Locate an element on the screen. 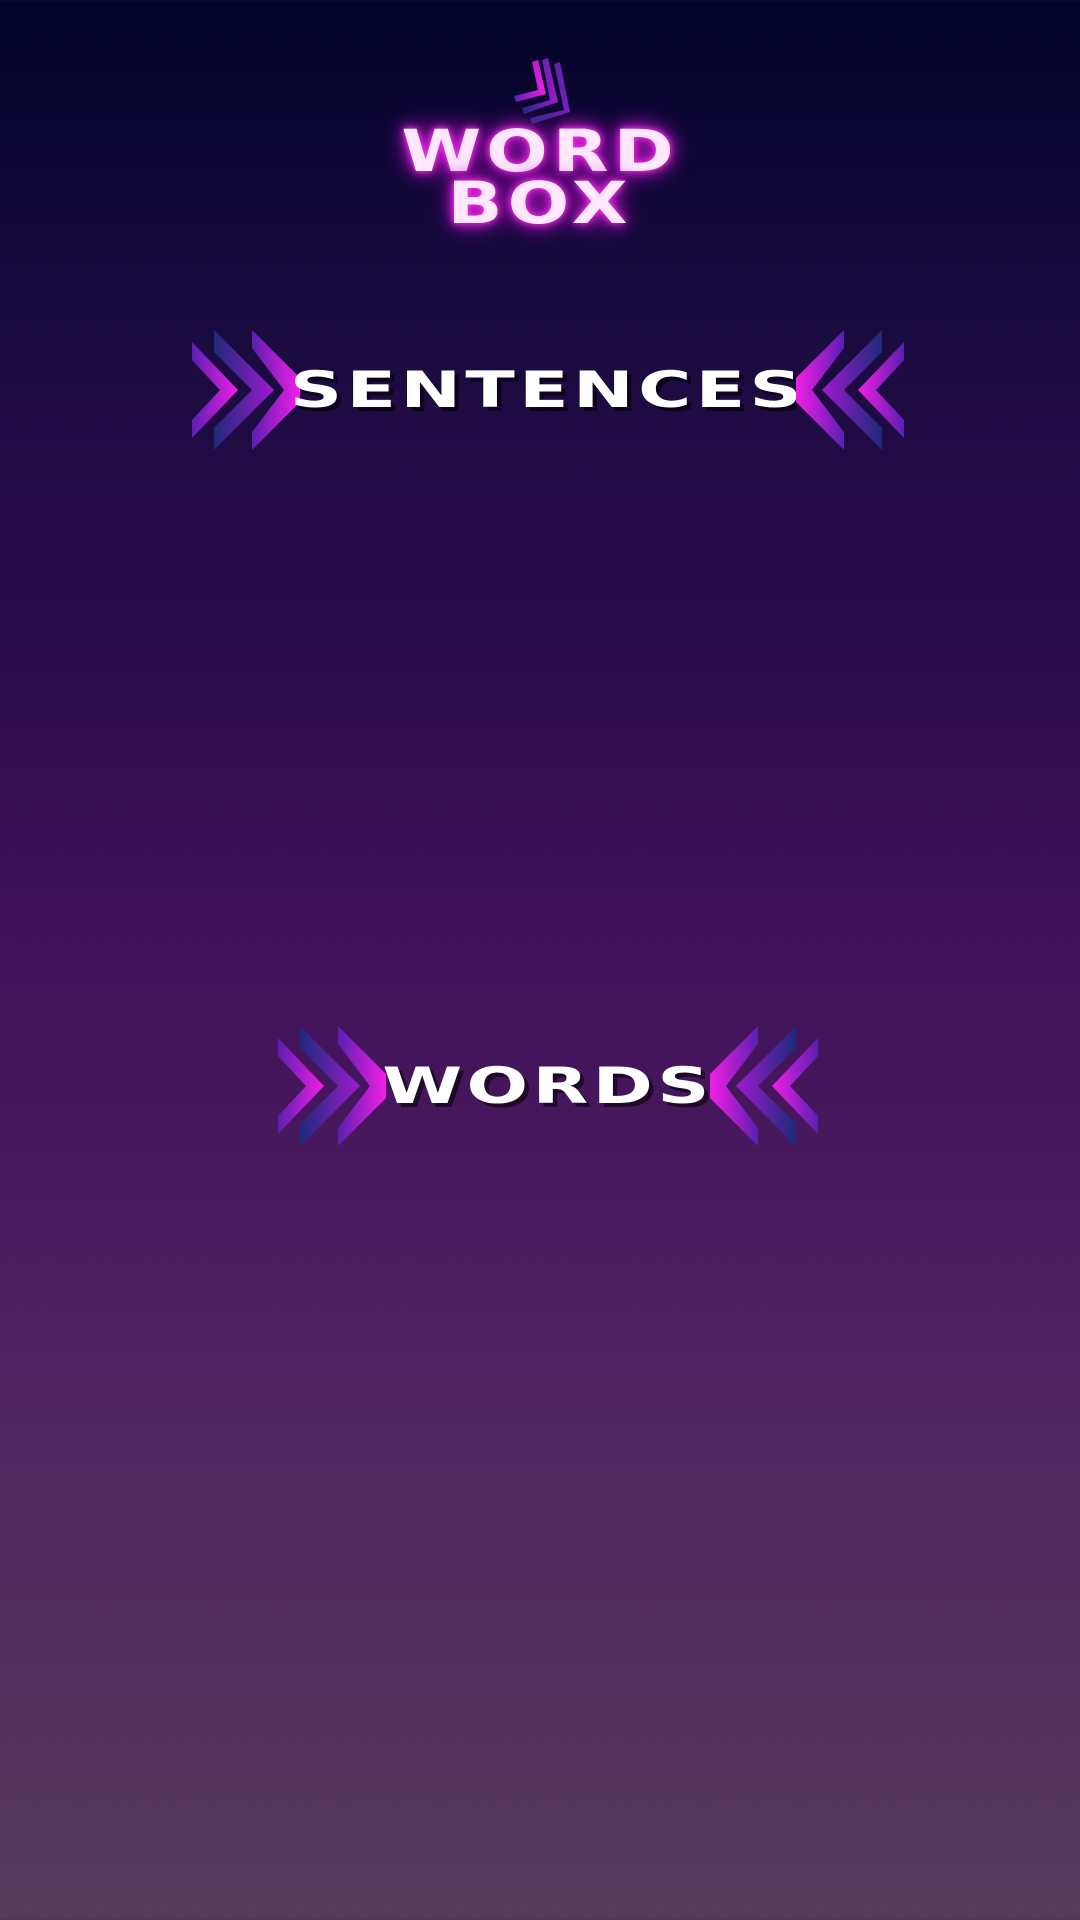  app-logo: WORD BOX is located at coordinates (540, 120).